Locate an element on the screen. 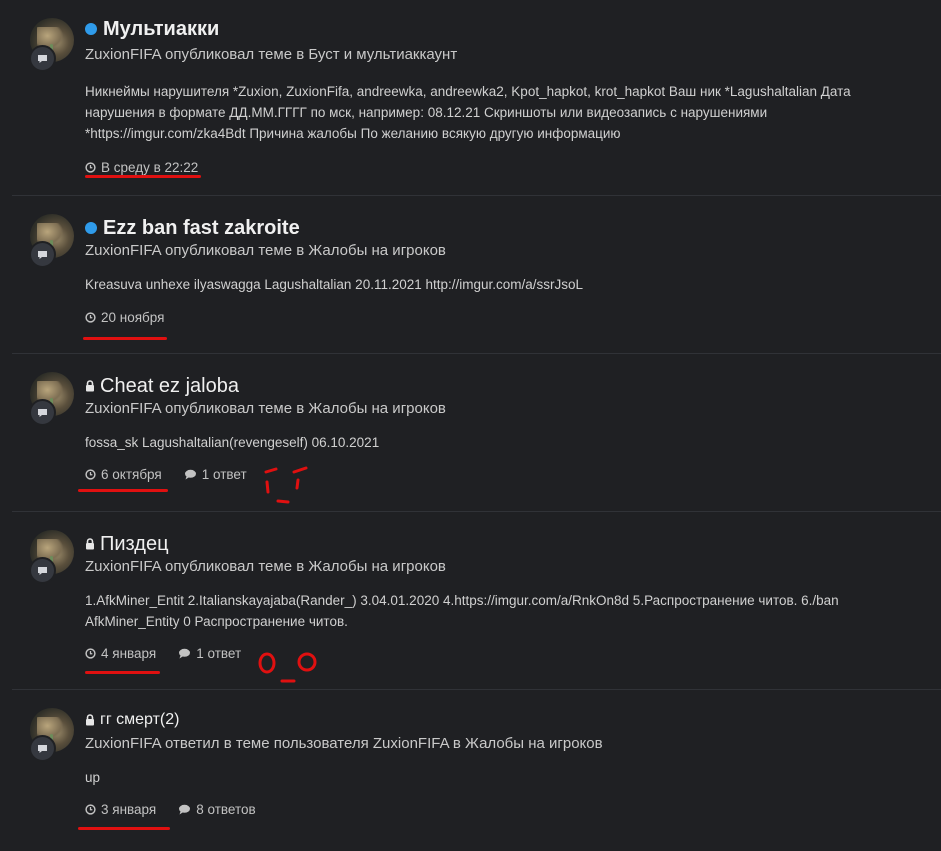 This screenshot has height=851, width=941. reply-count-text: 8 ответов is located at coordinates (226, 809).